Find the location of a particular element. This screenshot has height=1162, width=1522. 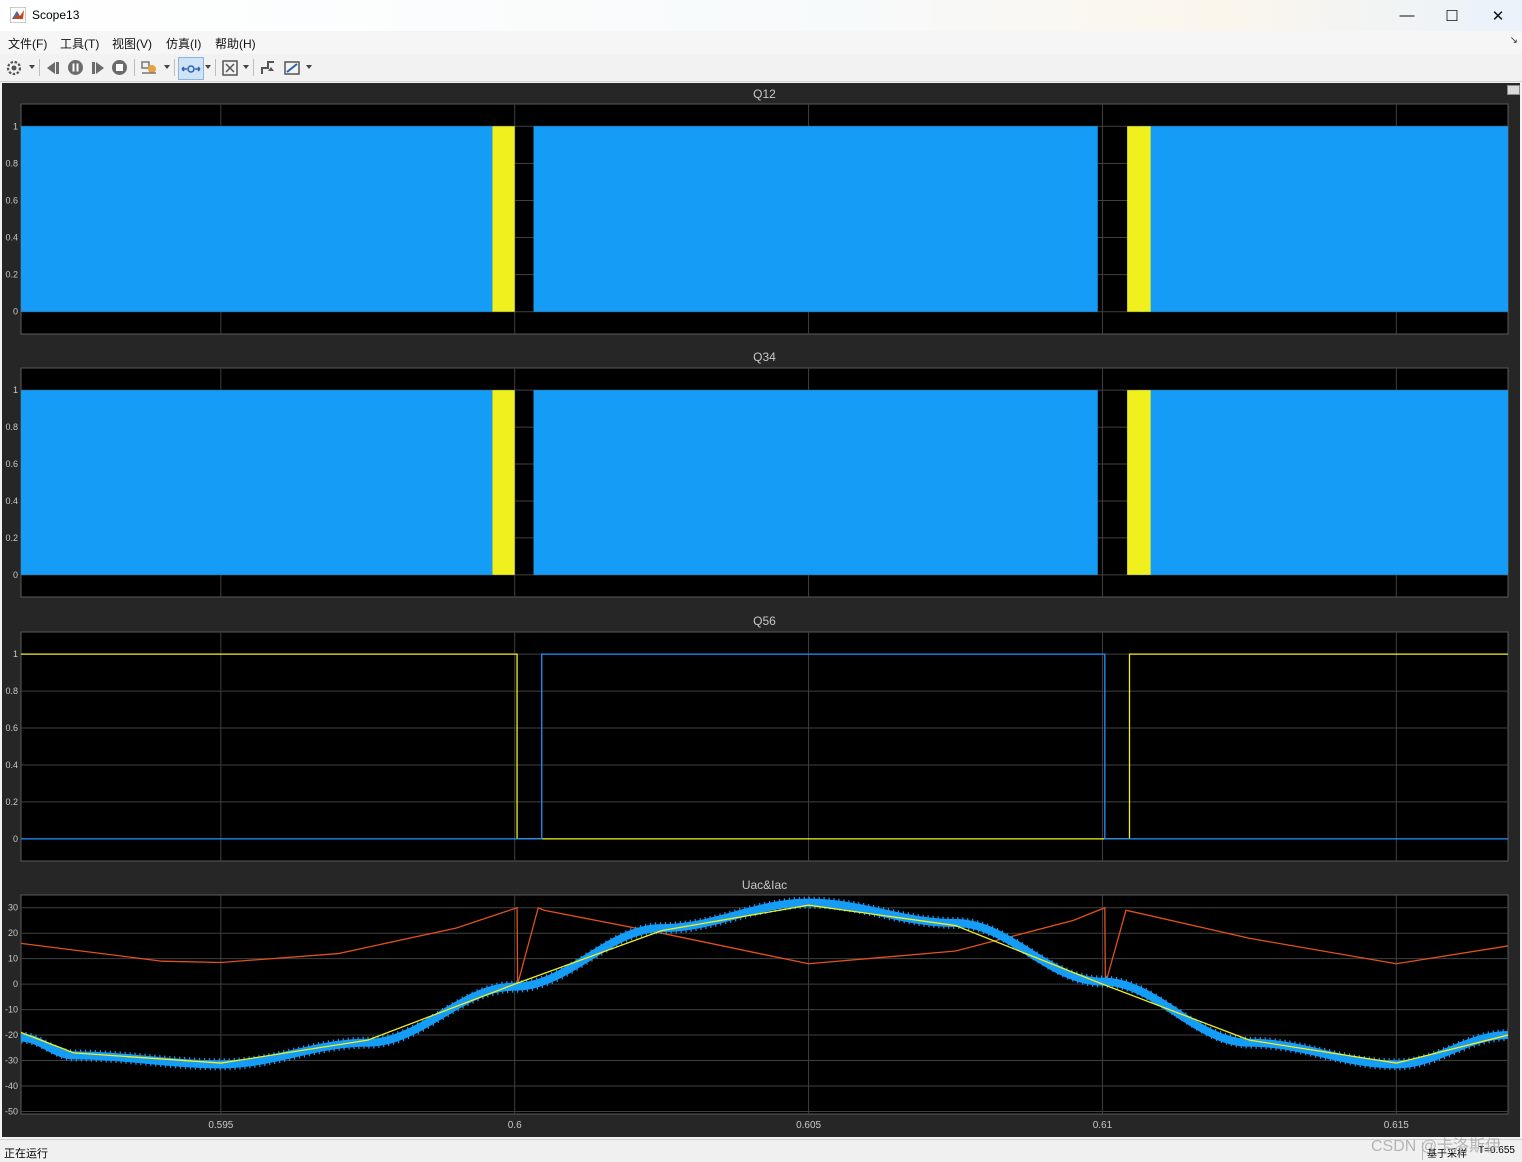

status-running: 正在运行 is located at coordinates (26, 1154).